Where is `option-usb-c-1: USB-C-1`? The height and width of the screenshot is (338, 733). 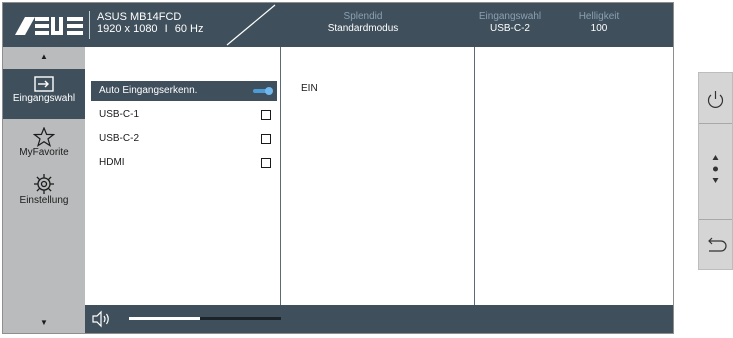 option-usb-c-1: USB-C-1 is located at coordinates (184, 115).